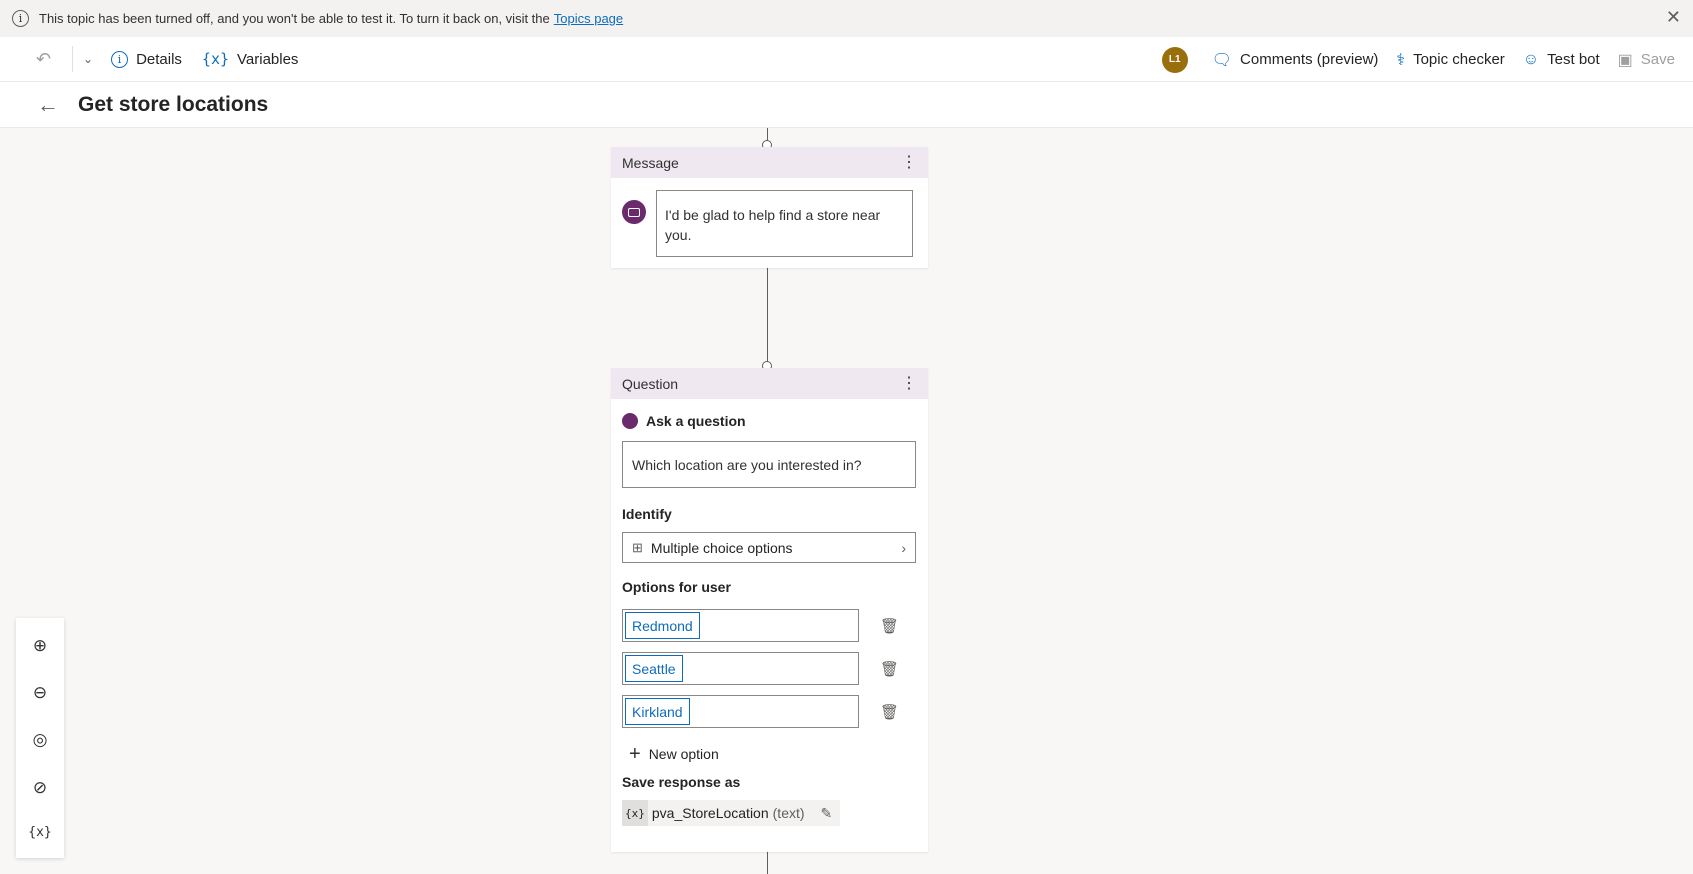 The height and width of the screenshot is (874, 1693). I want to click on chevron-down-icon: ⌄, so click(88, 59).